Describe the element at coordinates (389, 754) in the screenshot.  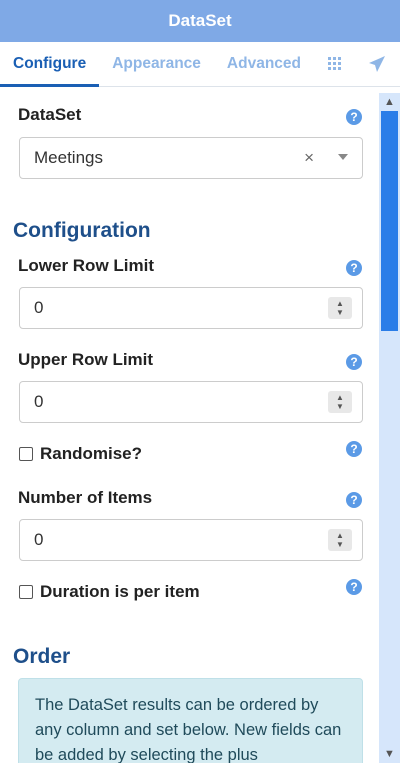
I see `scroll-down-icon: ▼` at that location.